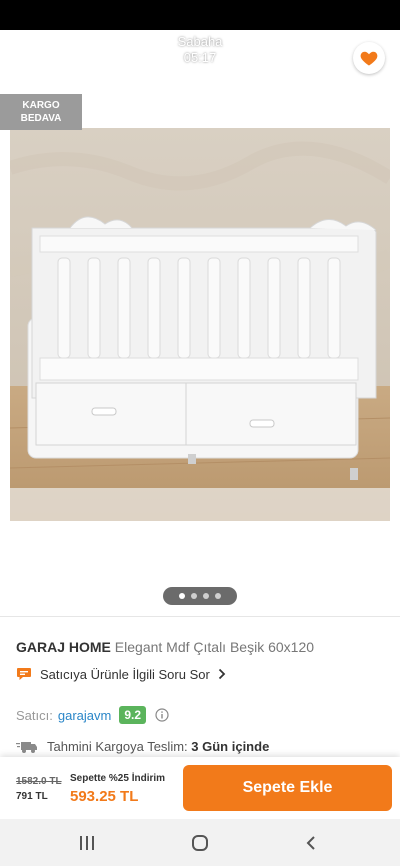  I want to click on time-value: 05:17, so click(200, 57).